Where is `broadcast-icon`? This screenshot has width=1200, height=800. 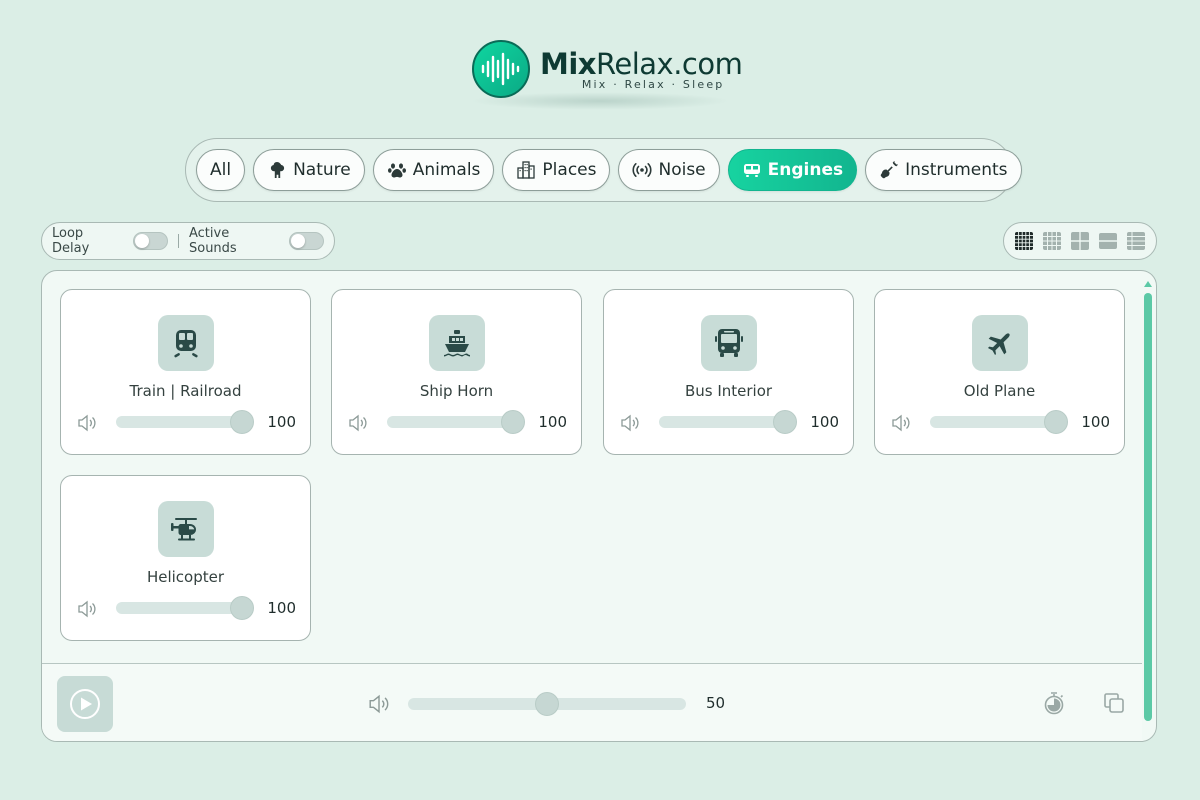
broadcast-icon is located at coordinates (642, 170).